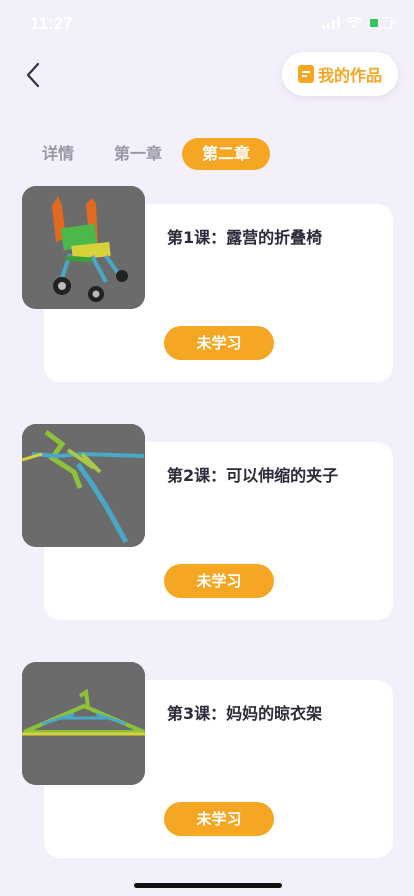 The width and height of the screenshot is (414, 896). I want to click on lesson-thumbnail-clothes-hanger, so click(83, 723).